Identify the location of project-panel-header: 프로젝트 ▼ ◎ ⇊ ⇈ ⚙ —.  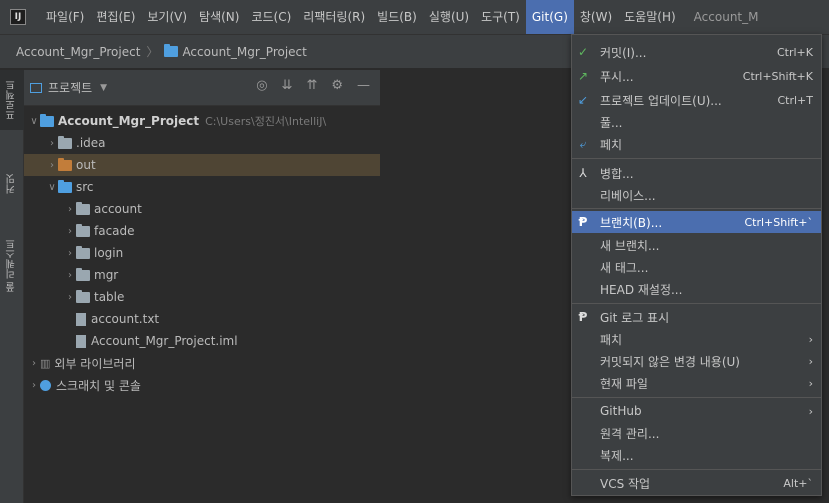
(202, 88).